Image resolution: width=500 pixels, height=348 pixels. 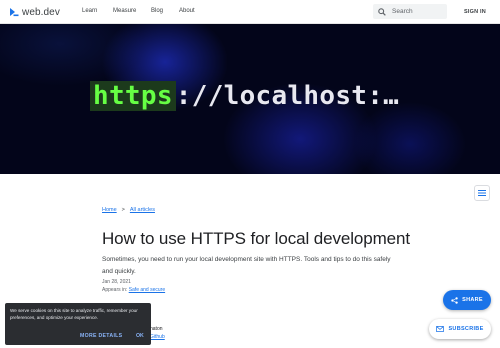 I want to click on site-logo: web.dev, so click(x=34, y=12).